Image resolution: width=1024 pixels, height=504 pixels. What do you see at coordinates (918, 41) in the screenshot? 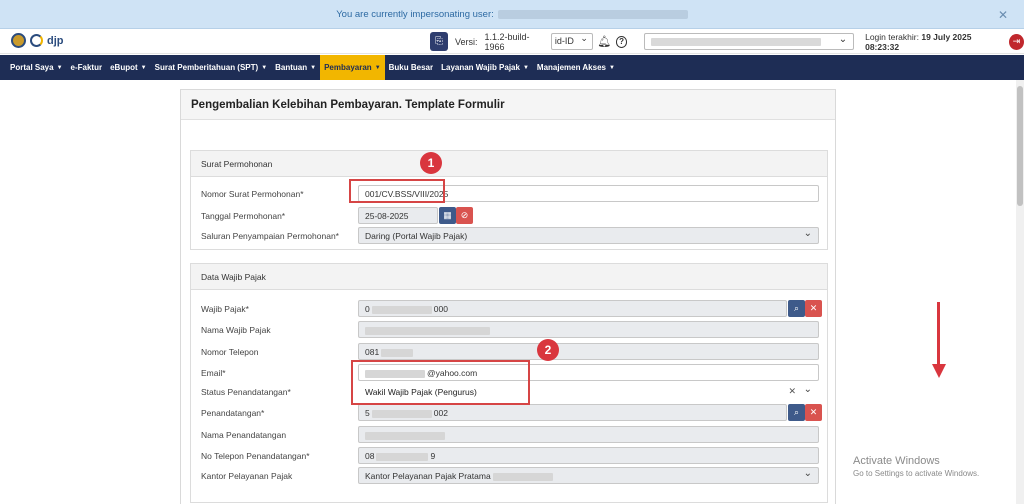
I see `last-login: Login terakhir: 19 July 2025 08:23:32` at bounding box center [918, 41].